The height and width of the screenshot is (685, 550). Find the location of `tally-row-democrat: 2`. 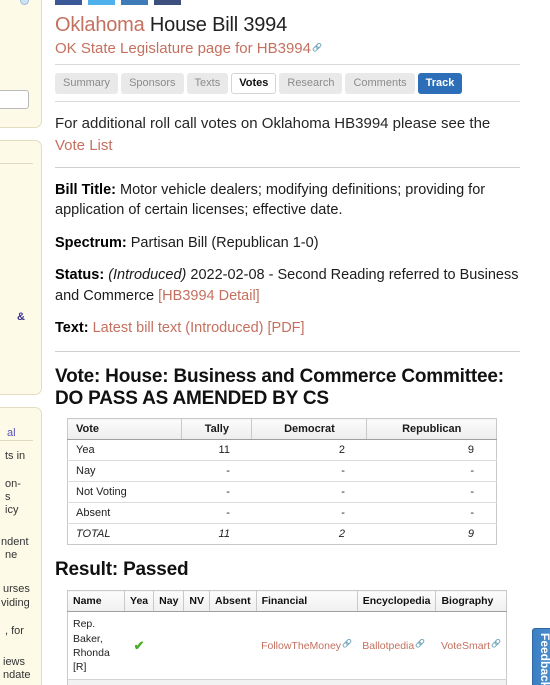

tally-row-democrat: 2 is located at coordinates (309, 450).